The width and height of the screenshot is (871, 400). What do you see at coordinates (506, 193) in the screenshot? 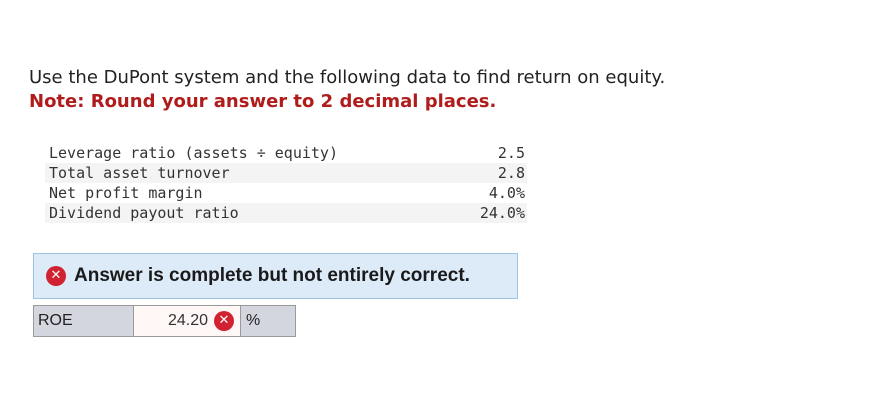
I see `row-value: 4.0%` at bounding box center [506, 193].